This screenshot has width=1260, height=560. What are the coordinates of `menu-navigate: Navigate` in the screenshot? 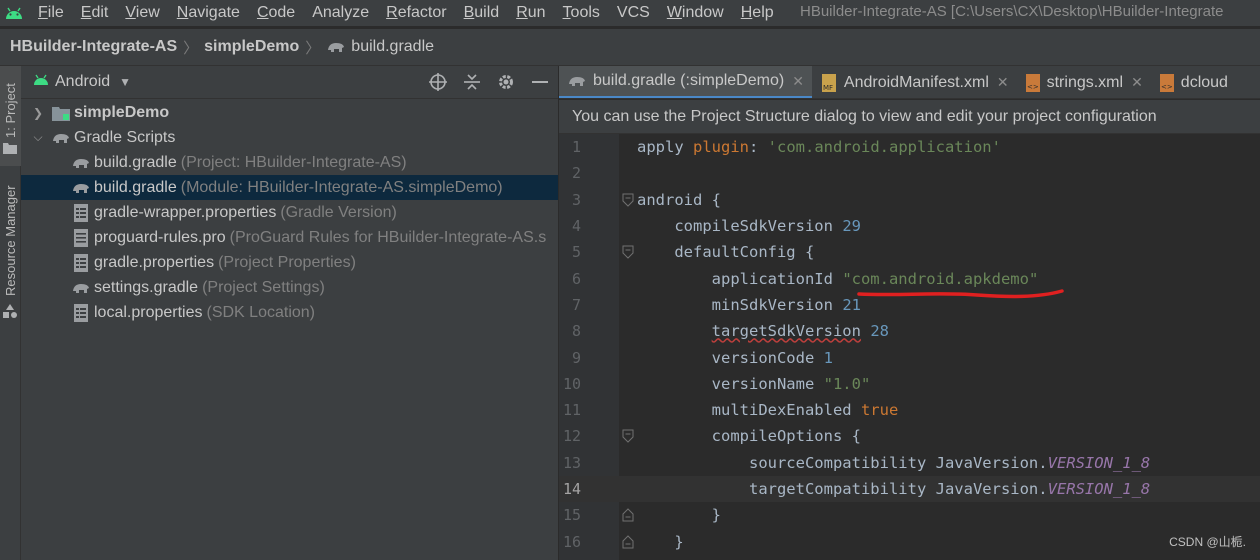 It's located at (208, 13).